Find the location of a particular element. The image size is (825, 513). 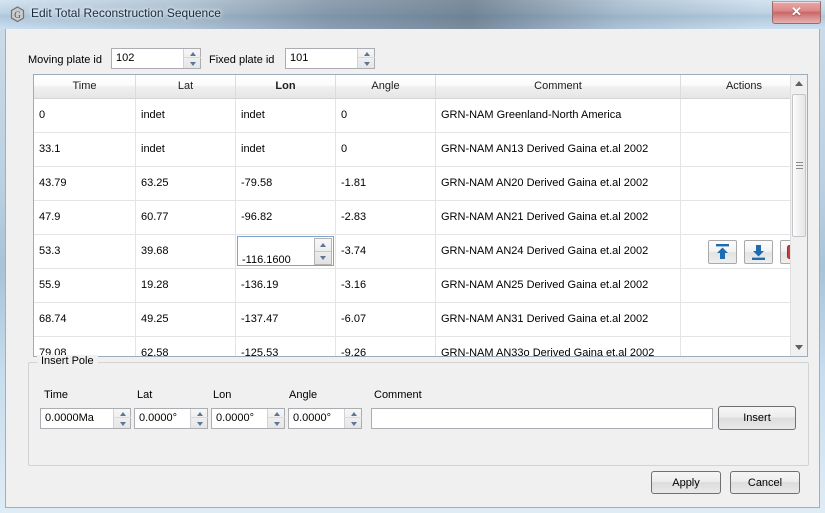

lon-editor-value: -116.1600 is located at coordinates (266, 260).